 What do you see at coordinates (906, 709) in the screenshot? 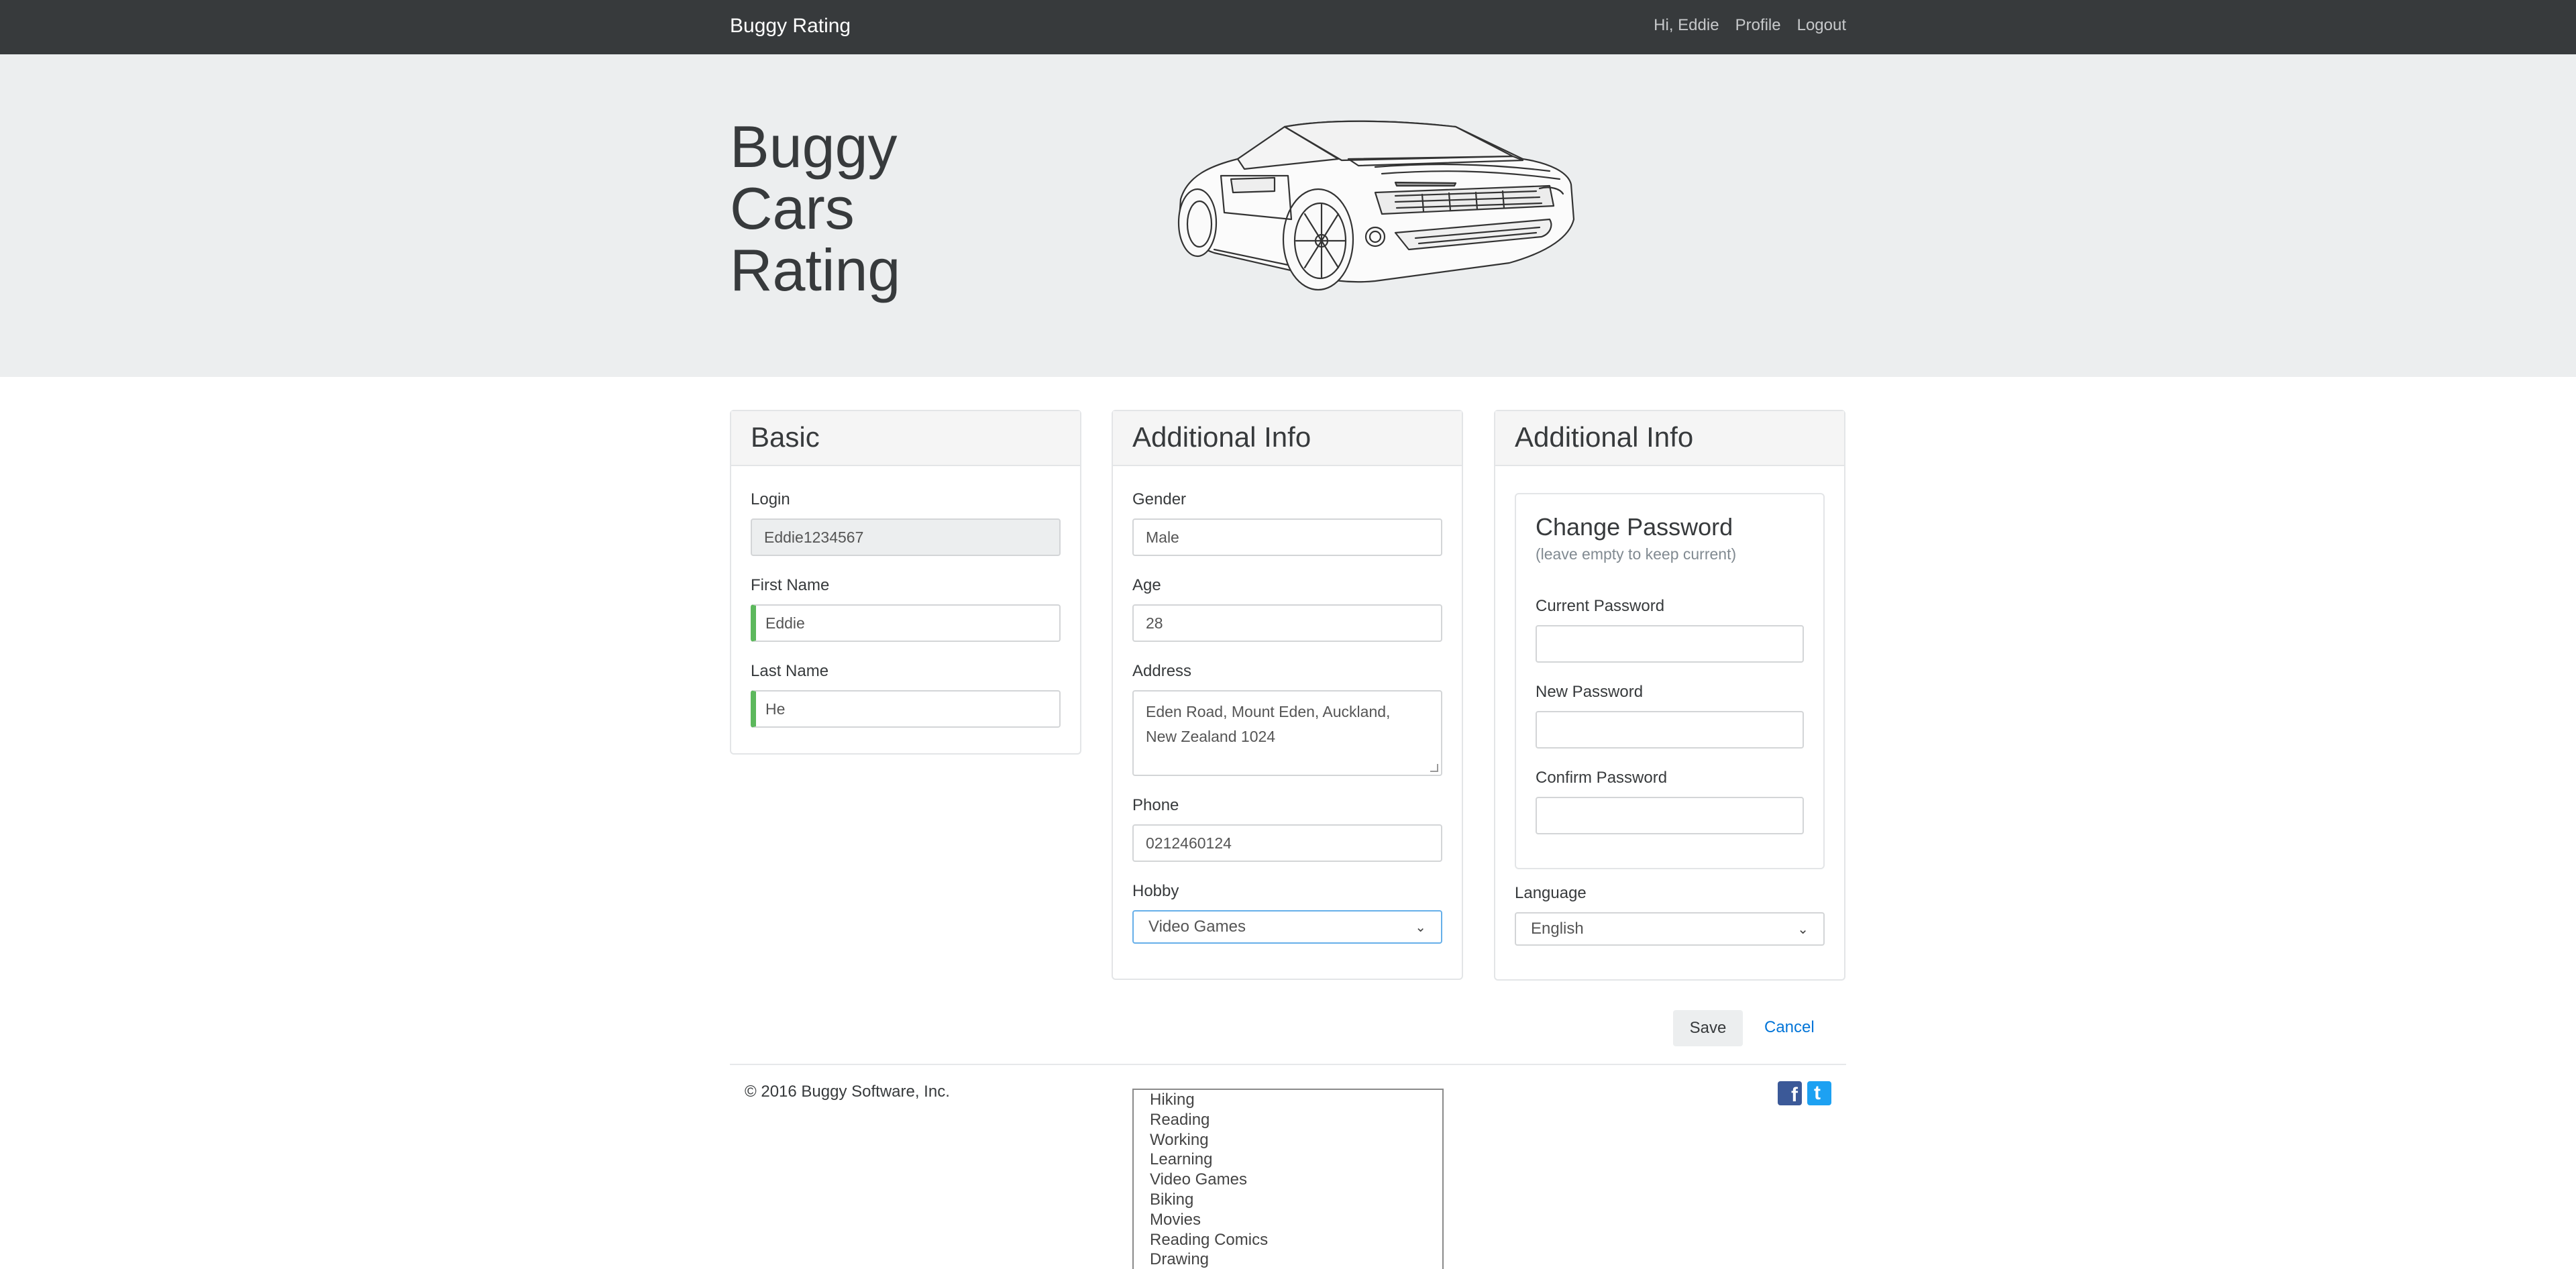
I see `last-name-field: He` at bounding box center [906, 709].